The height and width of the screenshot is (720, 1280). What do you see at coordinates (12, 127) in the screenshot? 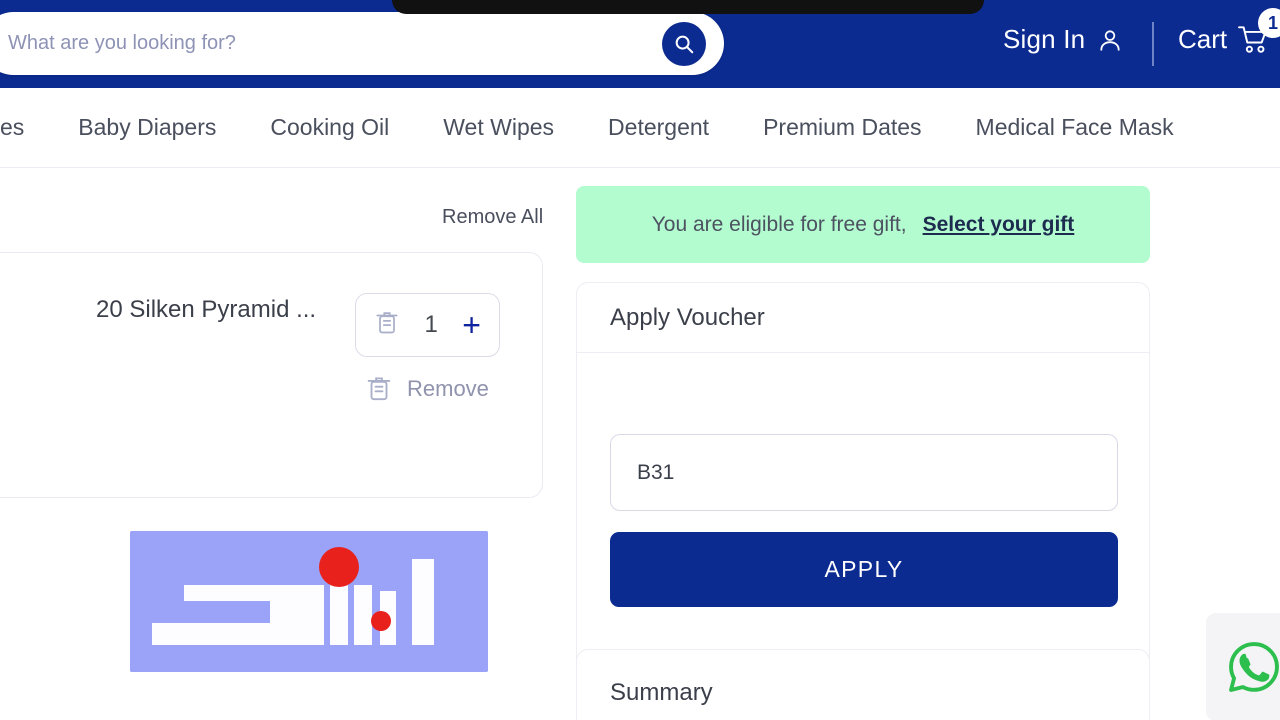
I see `nav-item-es: es` at bounding box center [12, 127].